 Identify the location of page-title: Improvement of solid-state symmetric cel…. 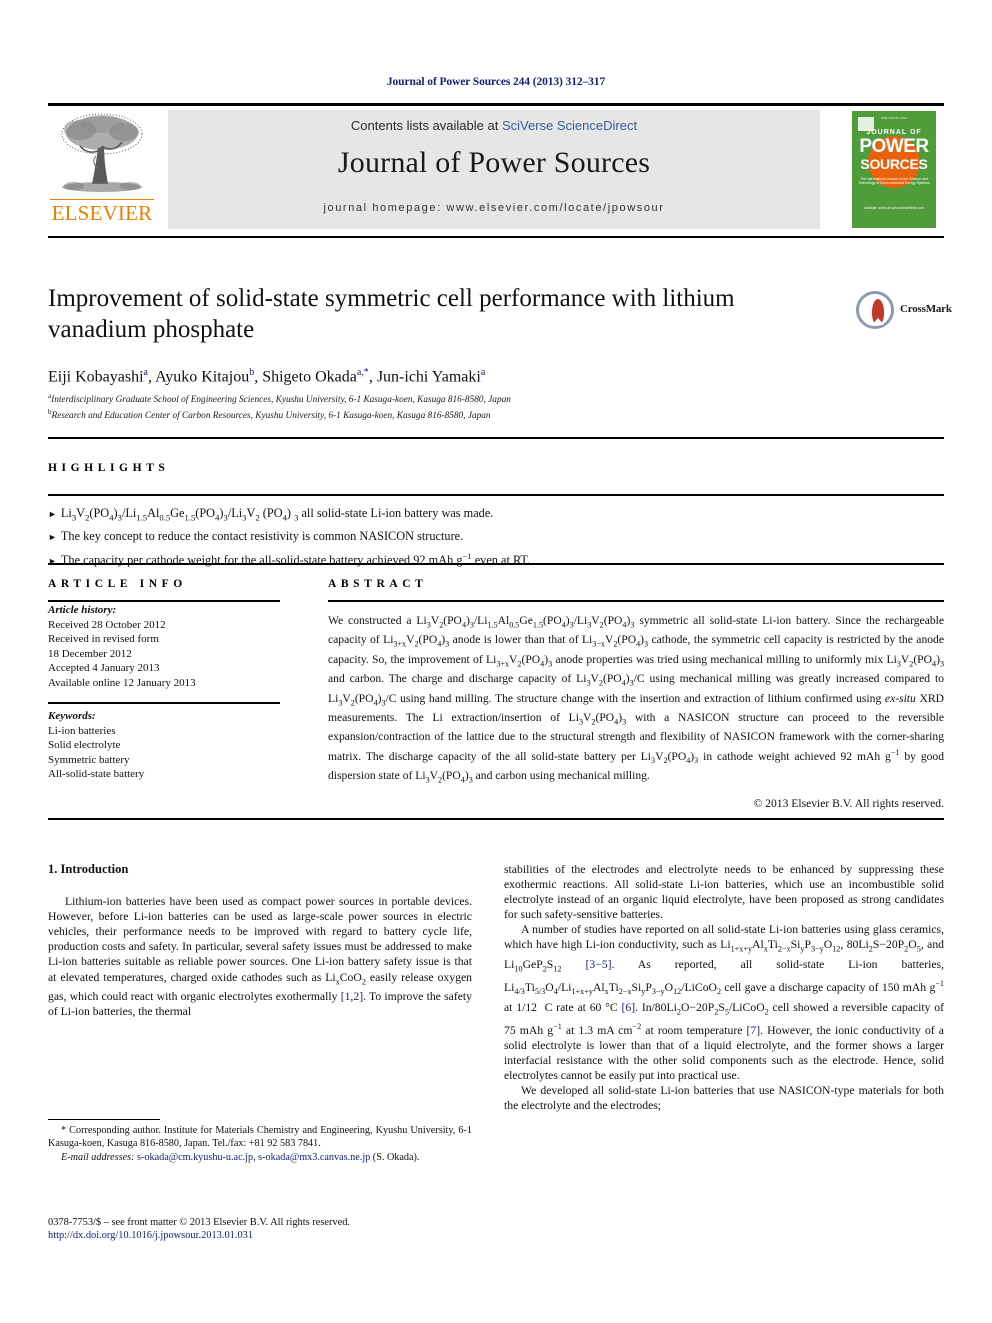
(391, 314).